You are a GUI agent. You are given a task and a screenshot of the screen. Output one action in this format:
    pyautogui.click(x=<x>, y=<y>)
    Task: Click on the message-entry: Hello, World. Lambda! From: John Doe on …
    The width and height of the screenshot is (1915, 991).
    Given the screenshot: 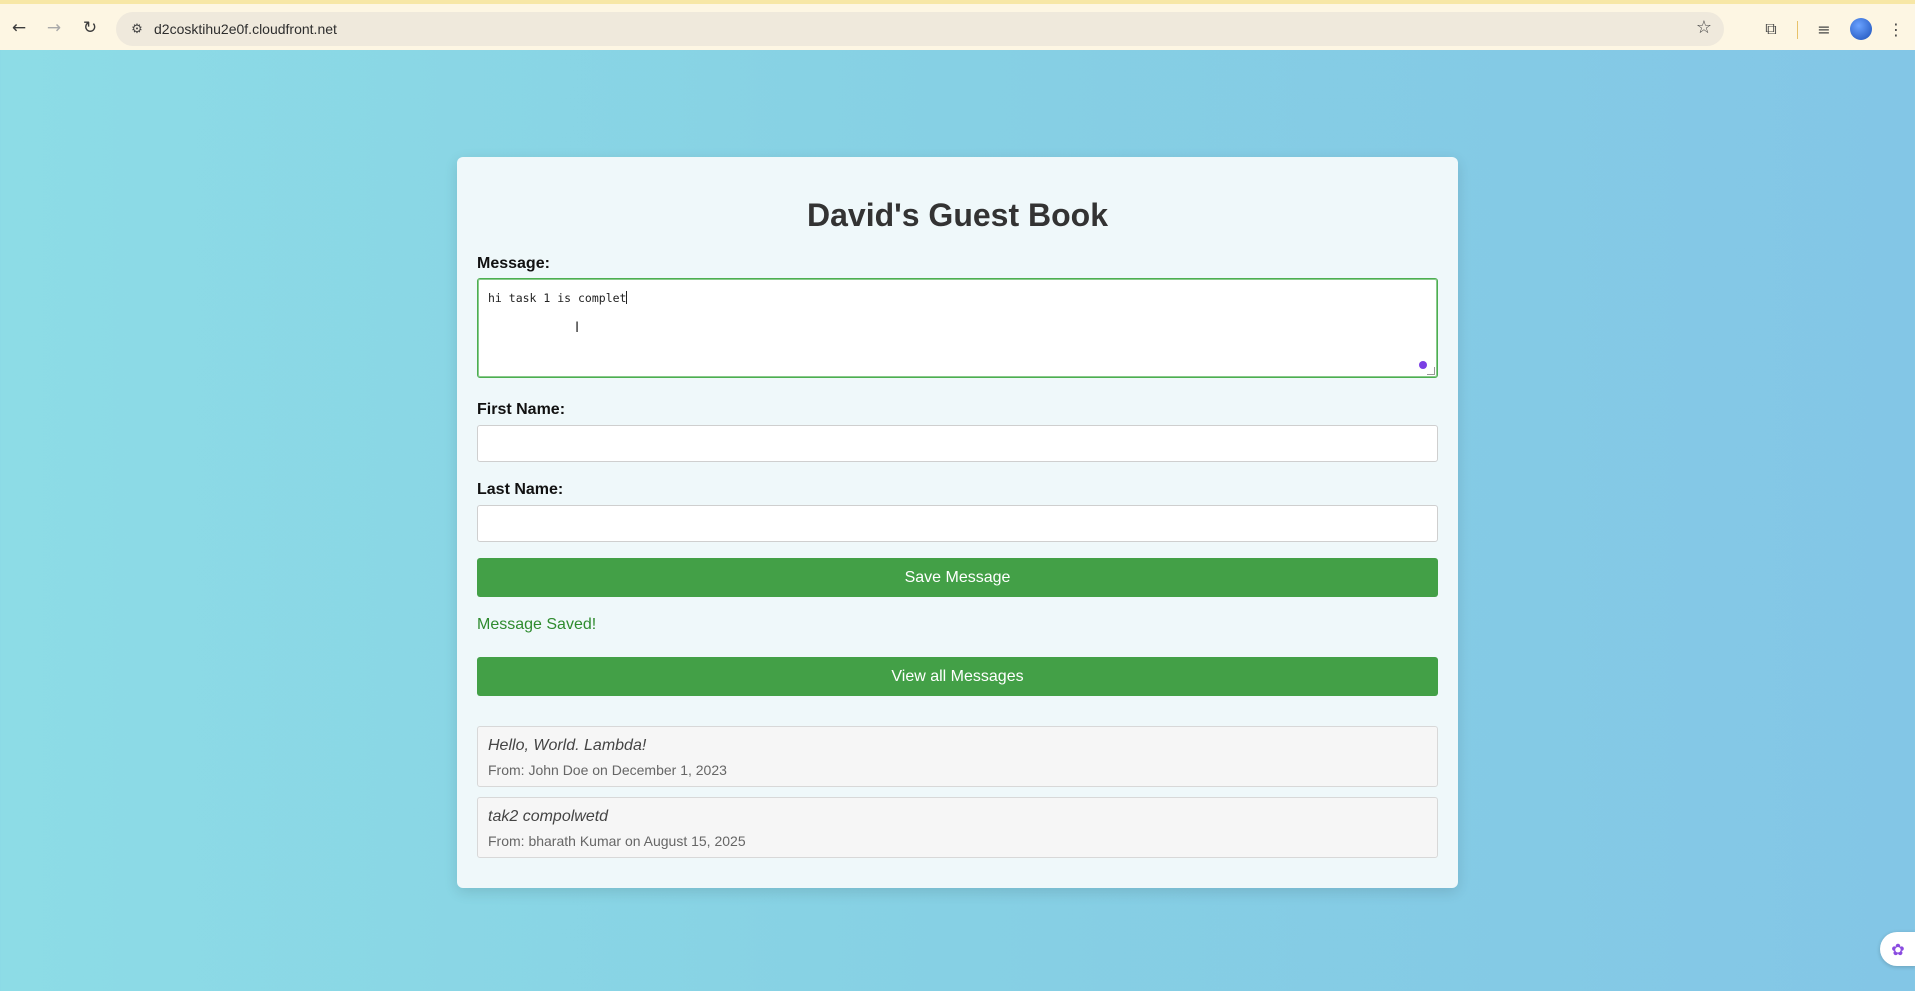 What is the action you would take?
    pyautogui.click(x=957, y=756)
    